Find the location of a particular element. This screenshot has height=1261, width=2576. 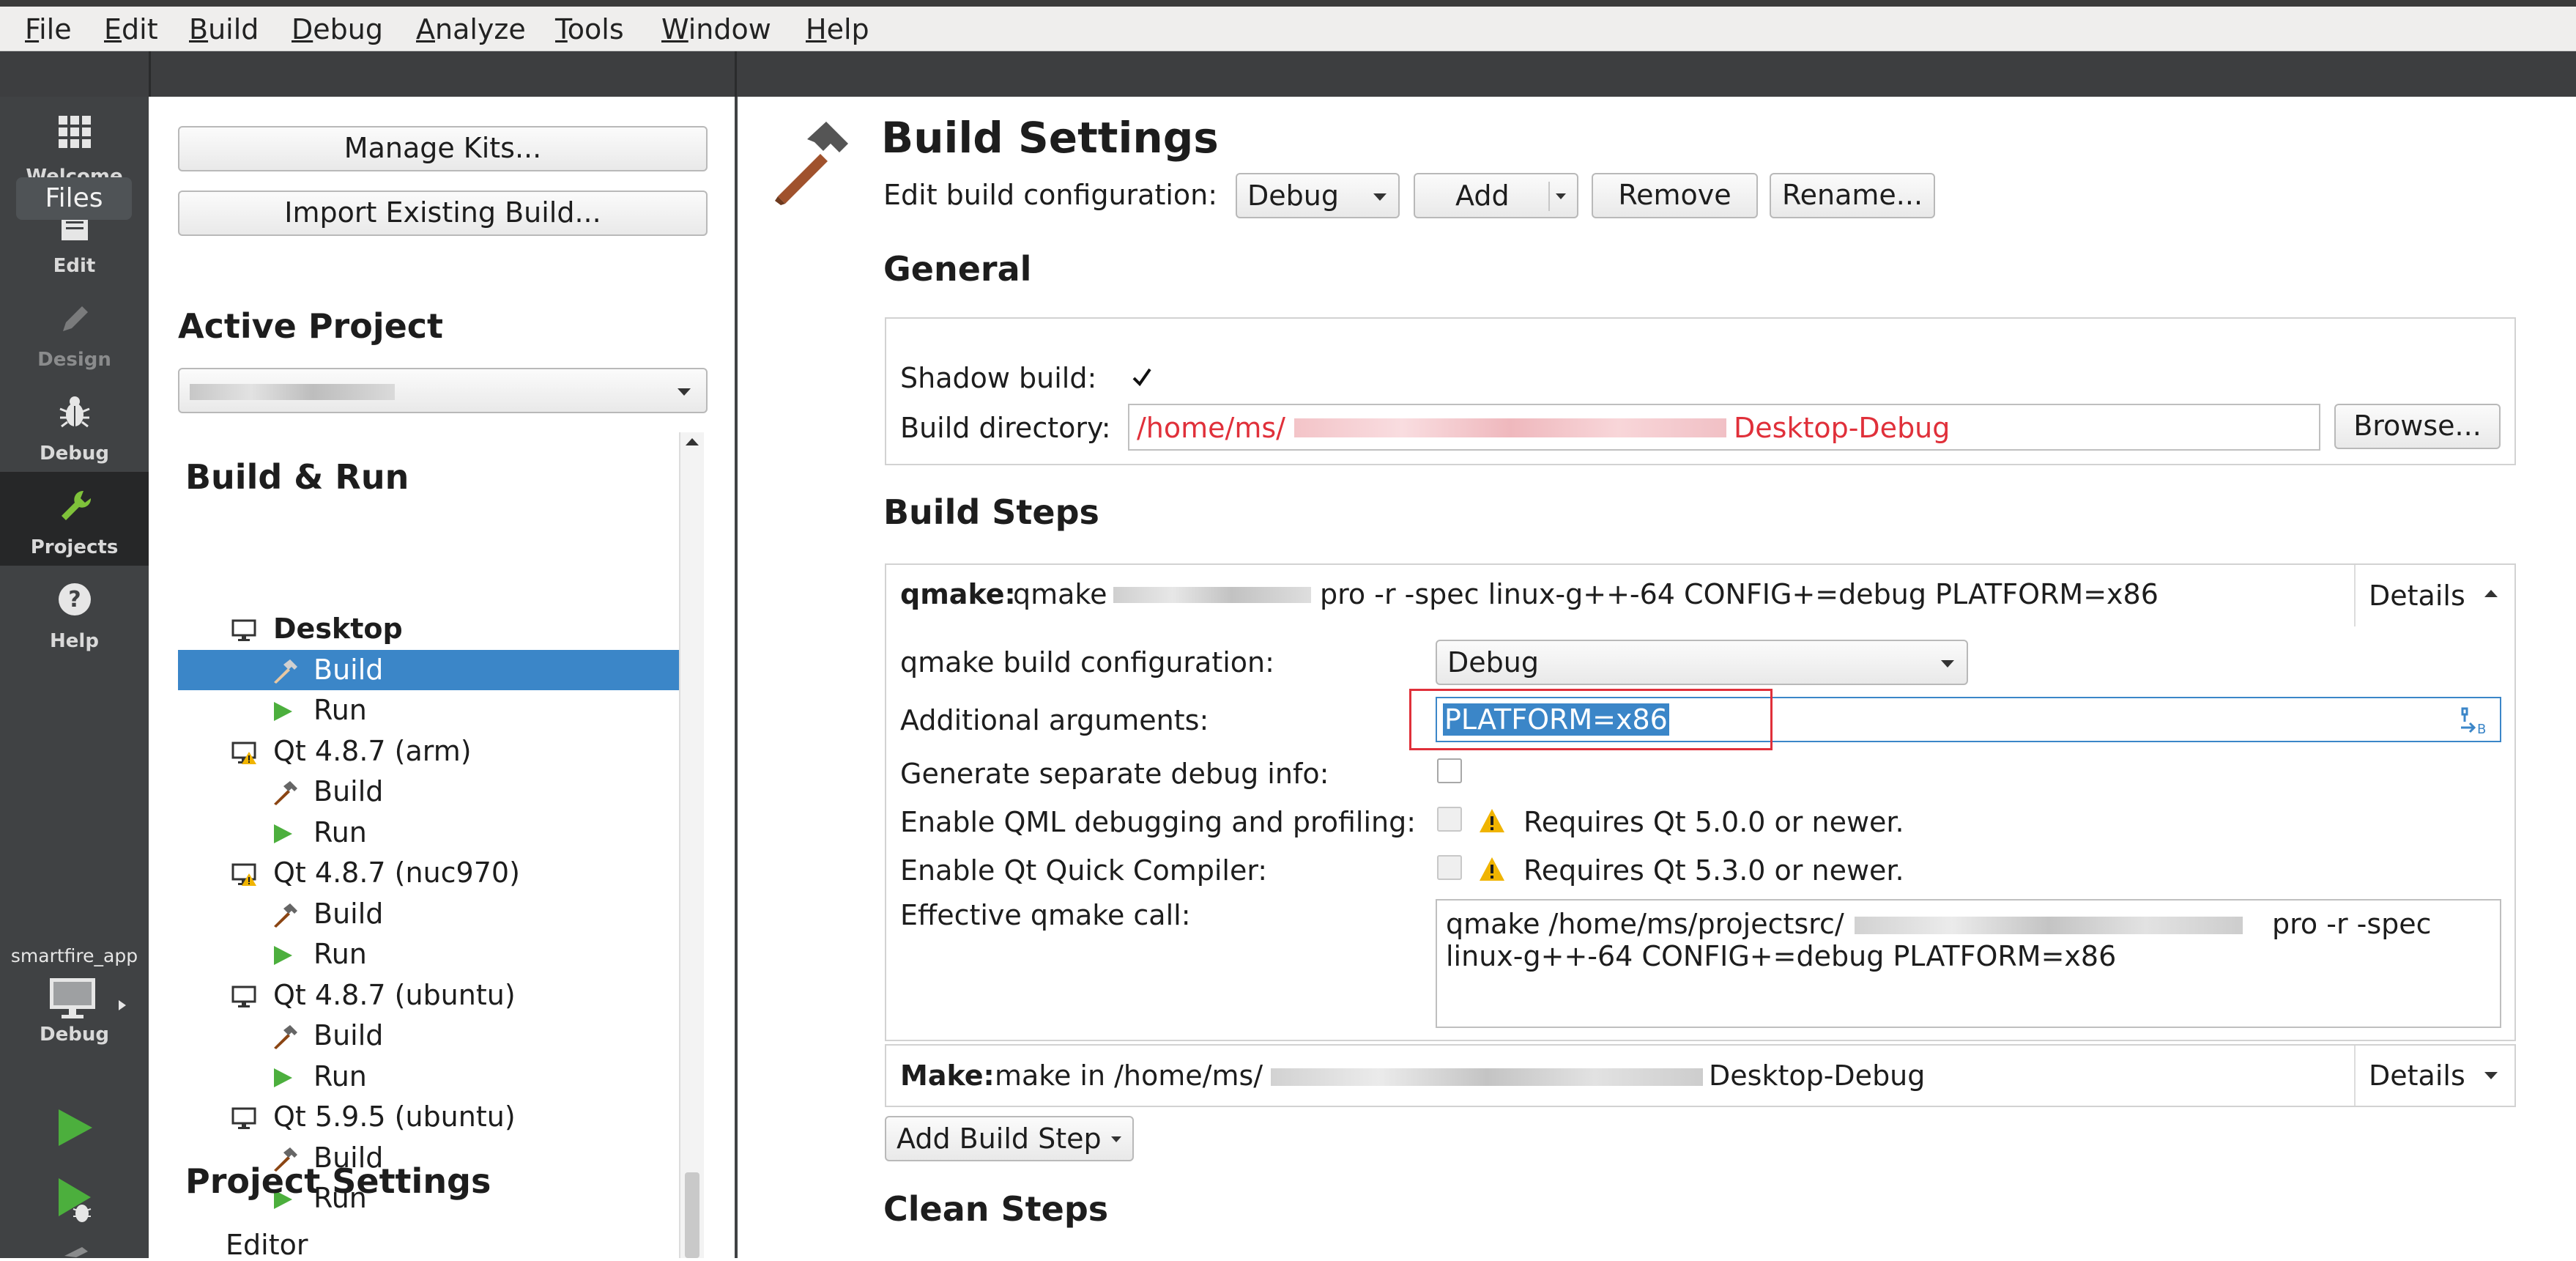

quick-compiler-checkbox is located at coordinates (1449, 867).